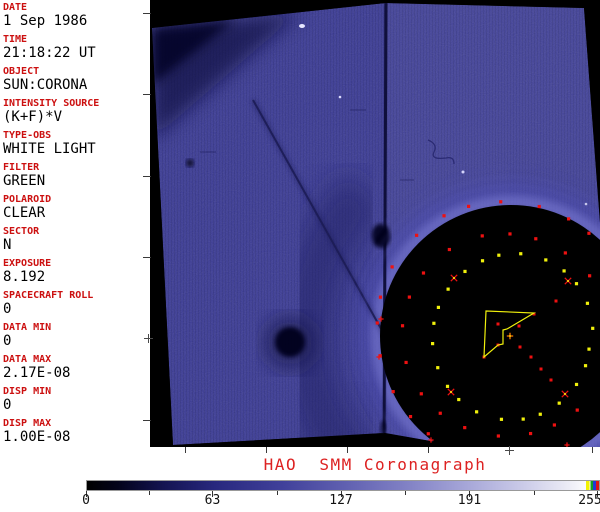  I want to click on field-label: SPACECRAFT ROLL, so click(48, 295).